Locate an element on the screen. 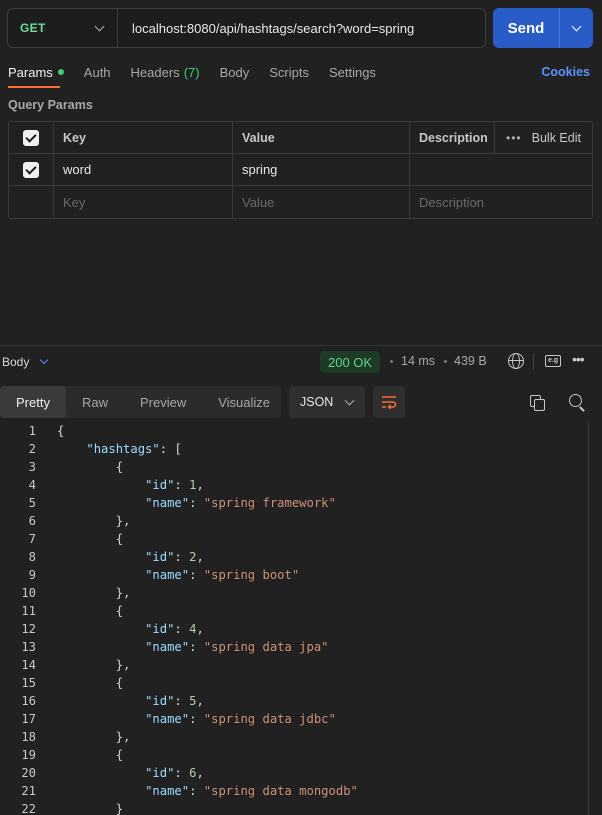 The image size is (602, 815). header-value: Value is located at coordinates (321, 137).